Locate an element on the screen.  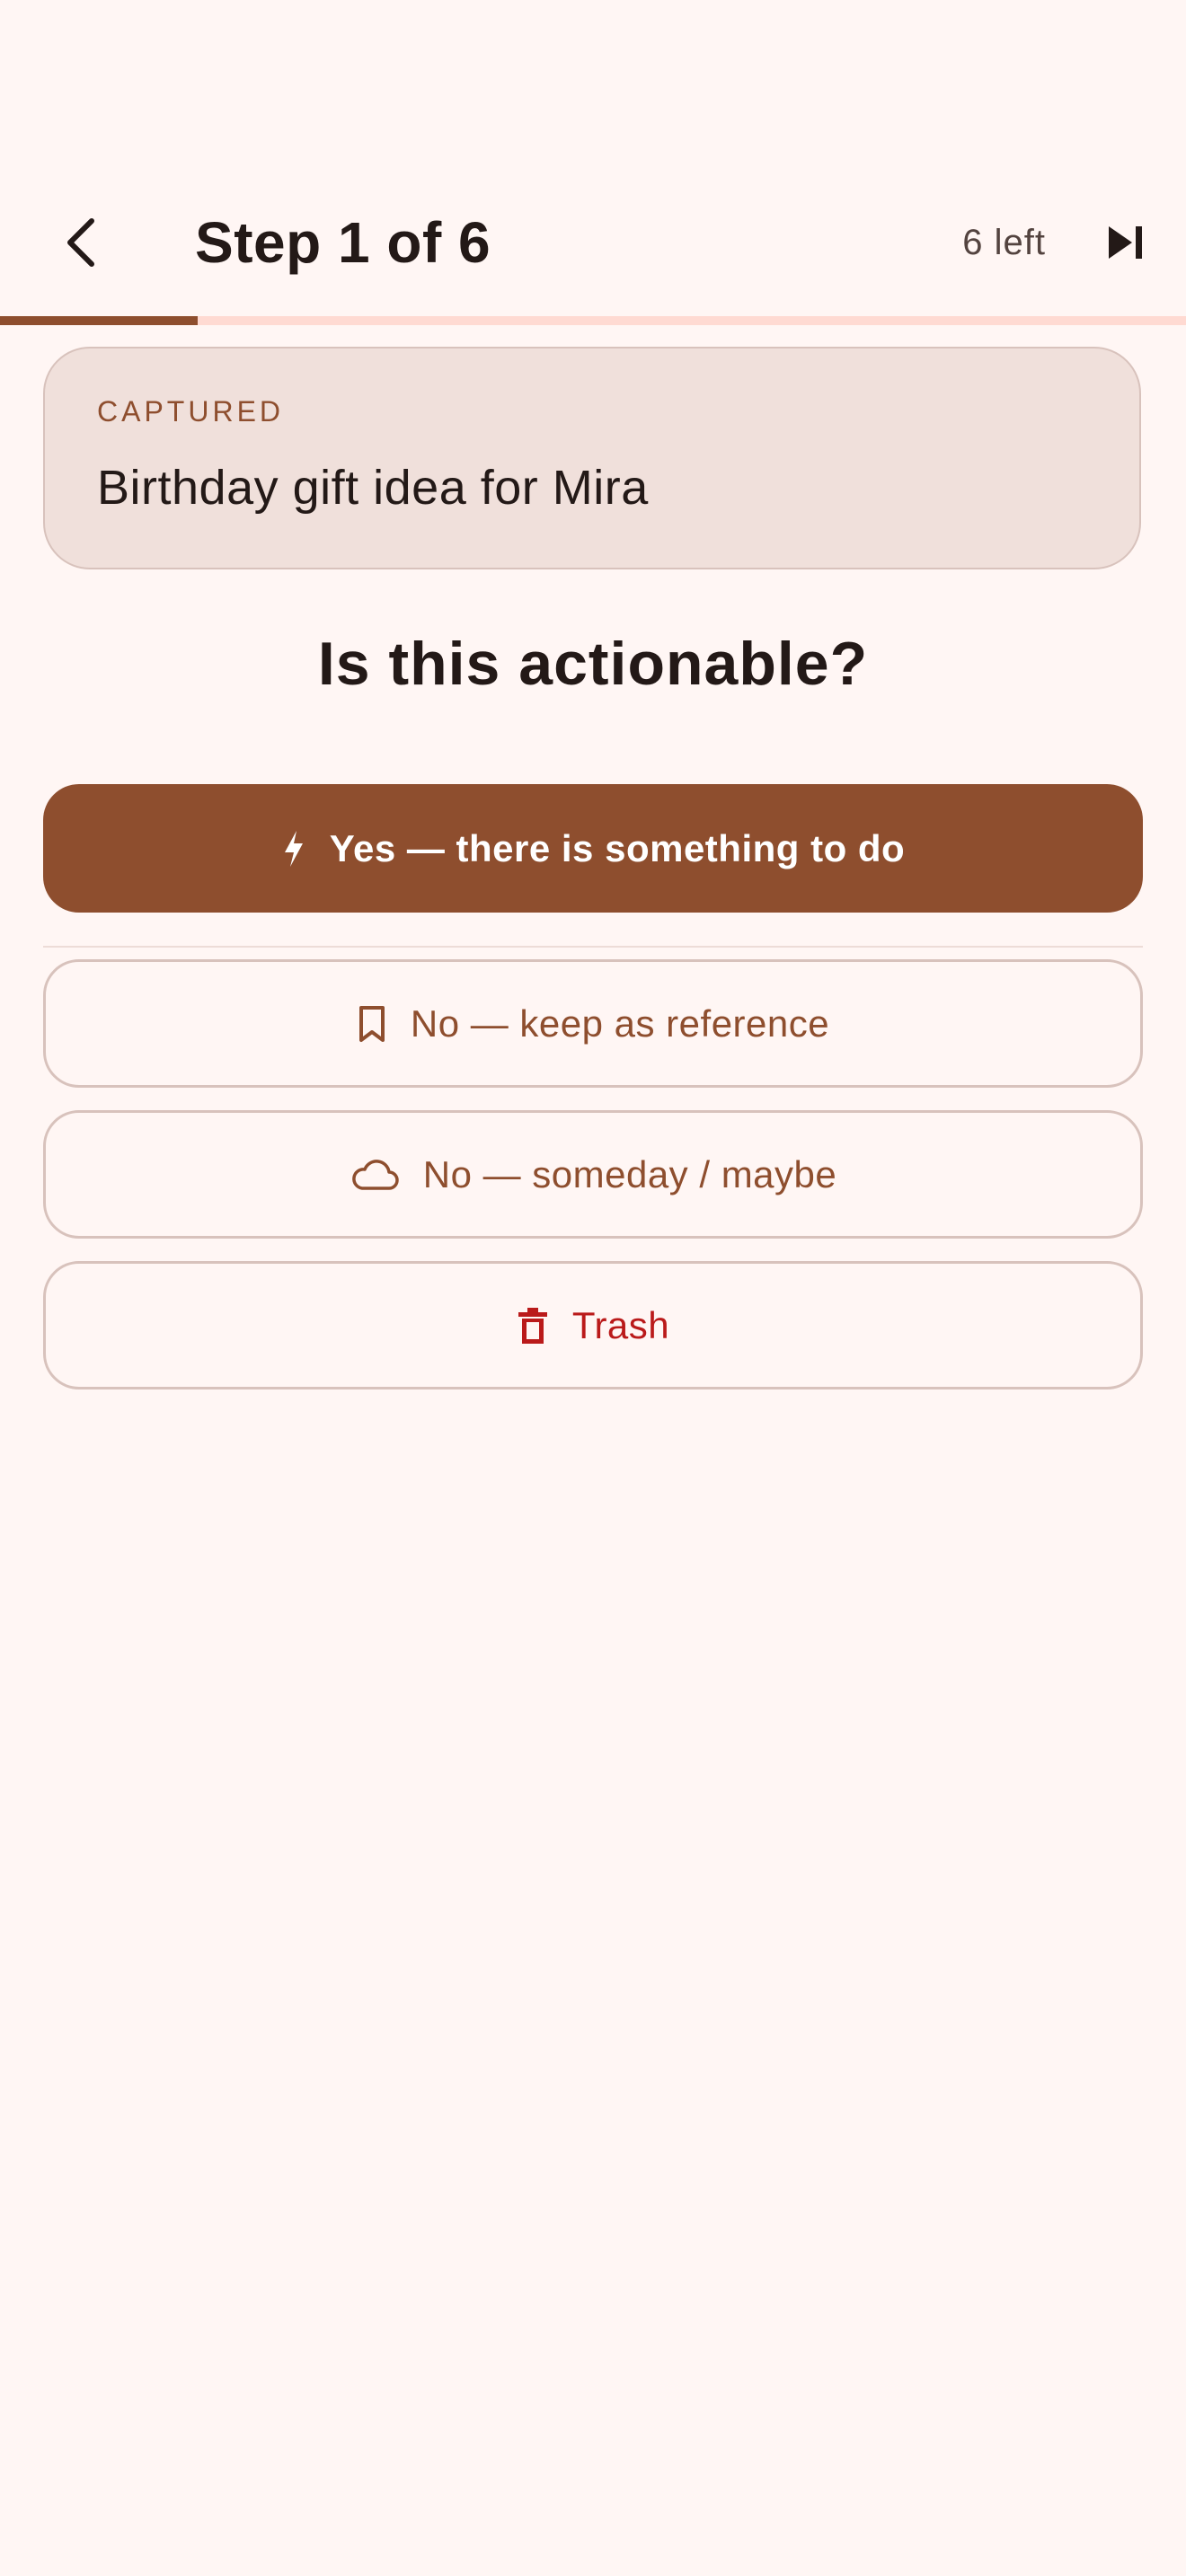
captured-item-card: CAPTURED Birthday gift idea for Mira is located at coordinates (592, 458).